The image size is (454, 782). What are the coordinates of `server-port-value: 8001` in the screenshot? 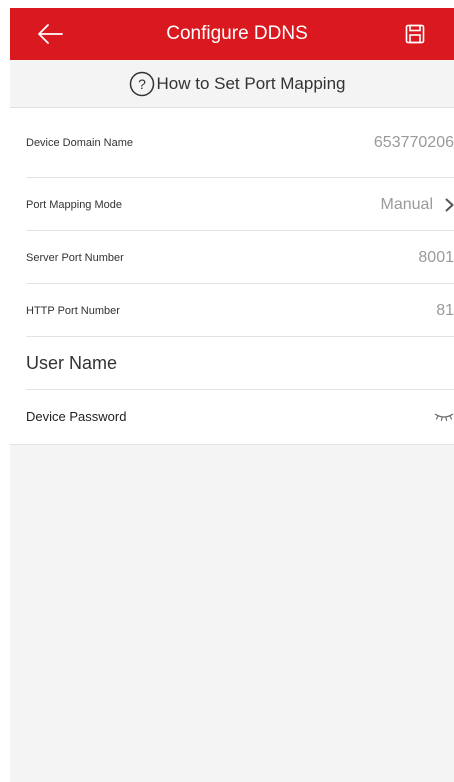 It's located at (436, 257).